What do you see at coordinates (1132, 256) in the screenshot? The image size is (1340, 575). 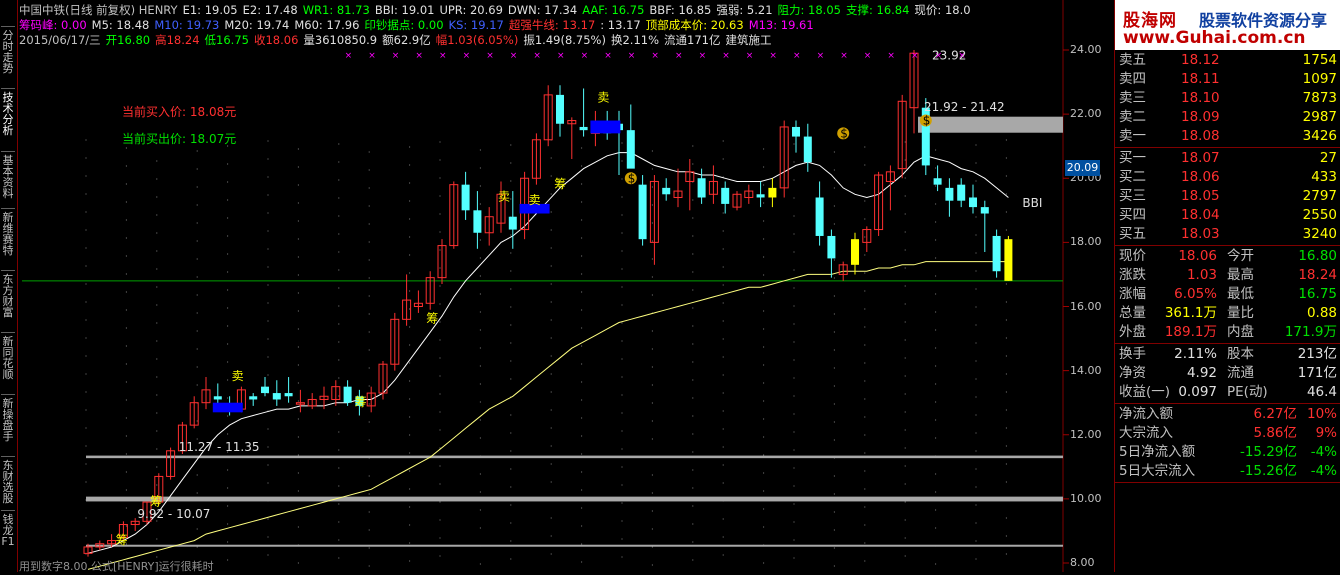 I see `stat-label: 现价` at bounding box center [1132, 256].